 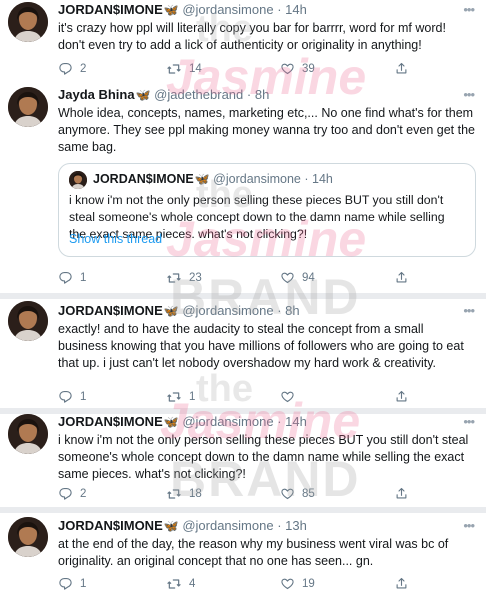 What do you see at coordinates (184, 494) in the screenshot?
I see `retweet-button: 18` at bounding box center [184, 494].